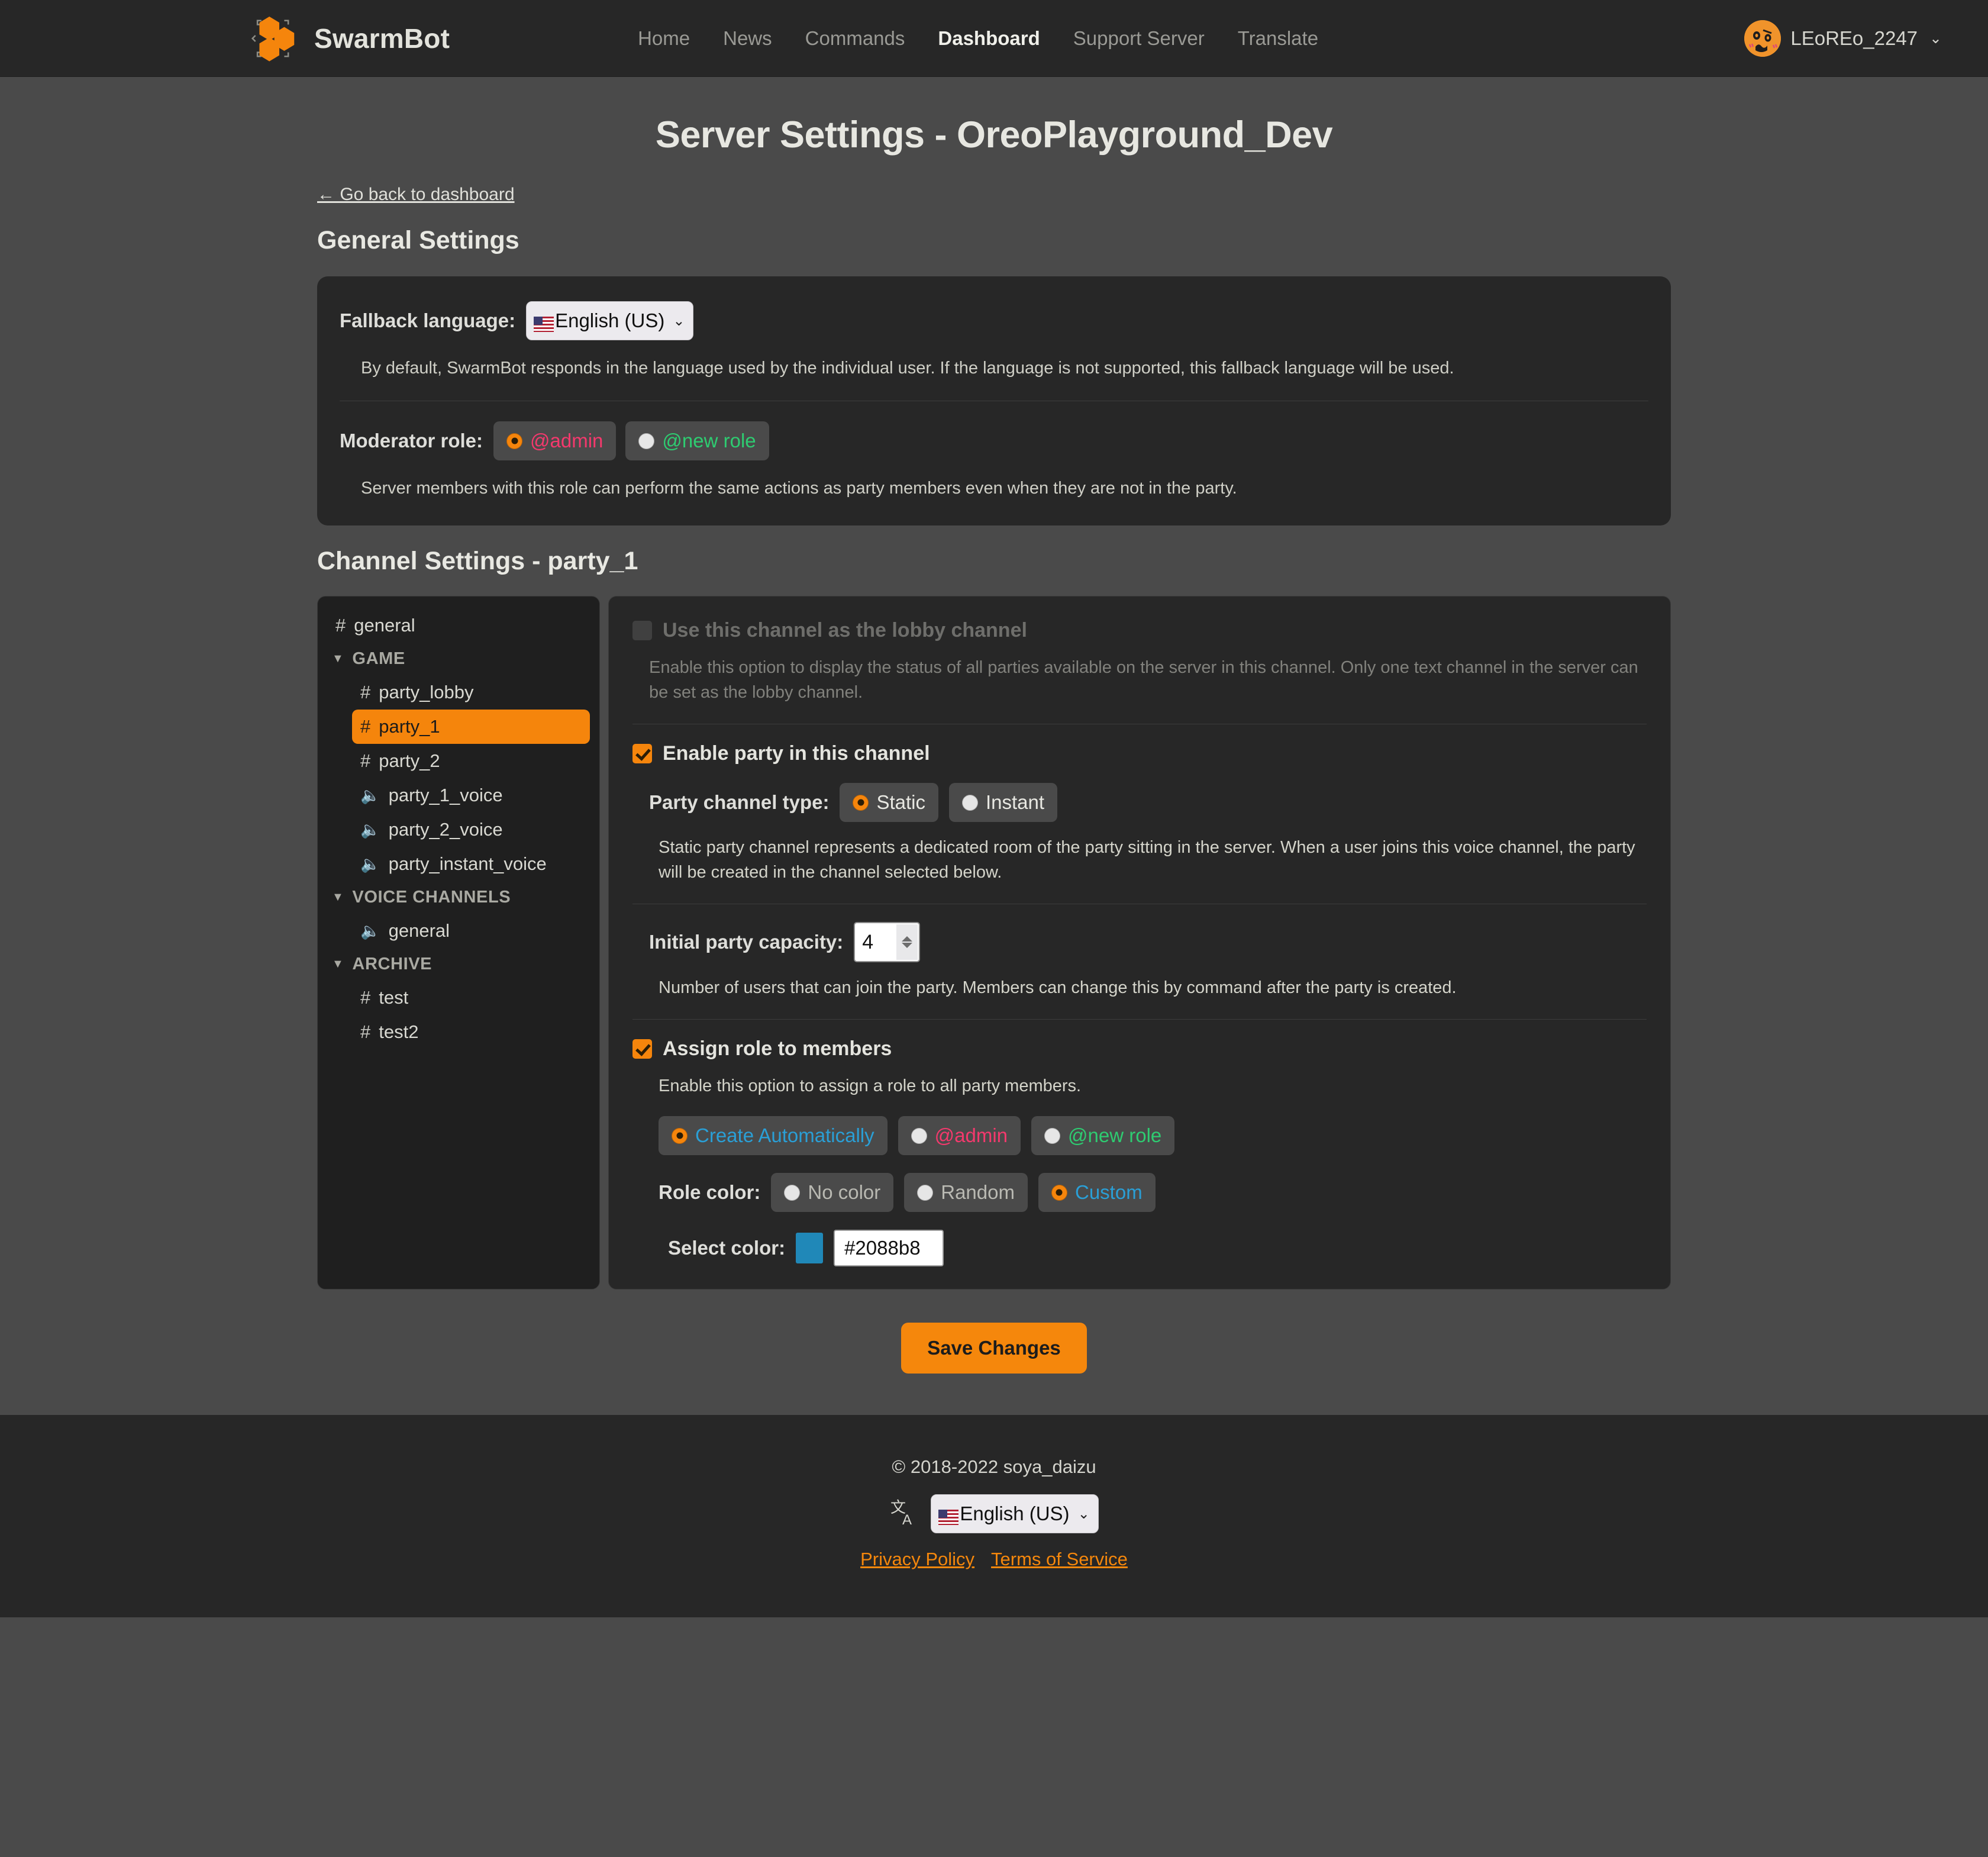 The height and width of the screenshot is (1857, 1988). I want to click on channel-category-voice-channels: ▼ VOICE CHANNELS, so click(458, 897).